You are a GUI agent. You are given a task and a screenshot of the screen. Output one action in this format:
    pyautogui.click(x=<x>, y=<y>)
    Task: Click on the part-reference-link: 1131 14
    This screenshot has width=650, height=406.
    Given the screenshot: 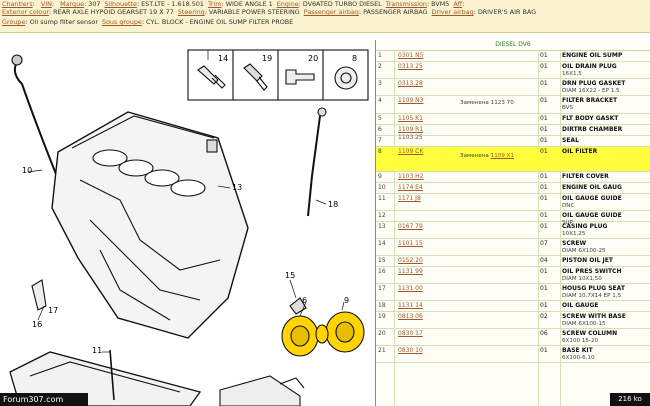 What is the action you would take?
    pyautogui.click(x=410, y=305)
    